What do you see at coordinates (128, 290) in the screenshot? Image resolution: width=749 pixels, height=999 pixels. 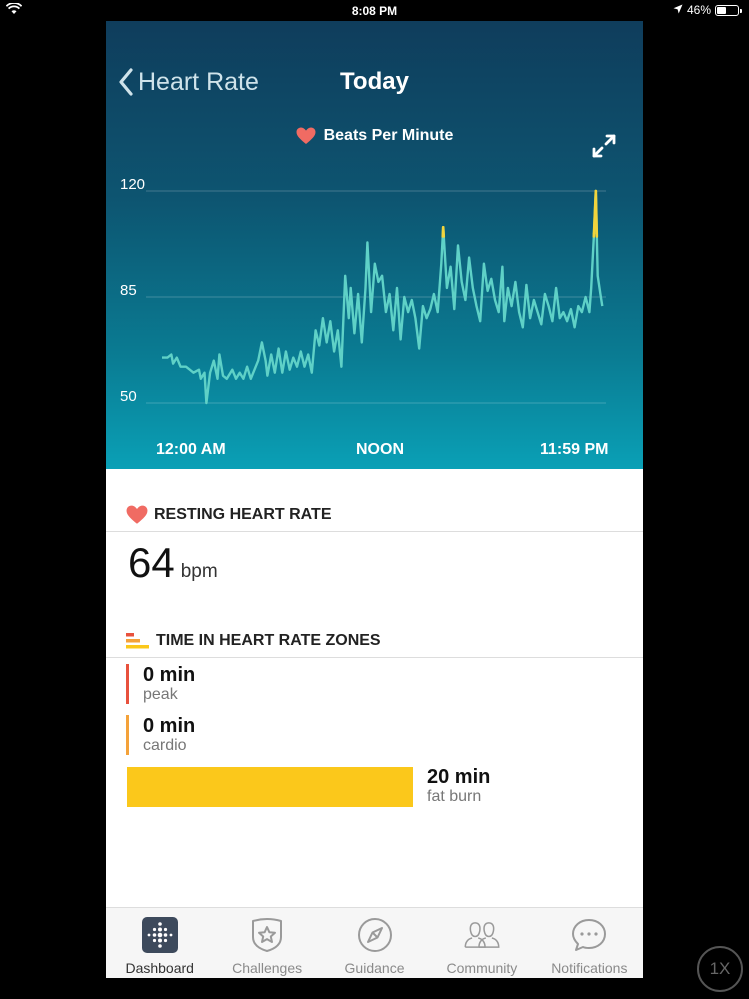 I see `y-tick-label-85: 85` at bounding box center [128, 290].